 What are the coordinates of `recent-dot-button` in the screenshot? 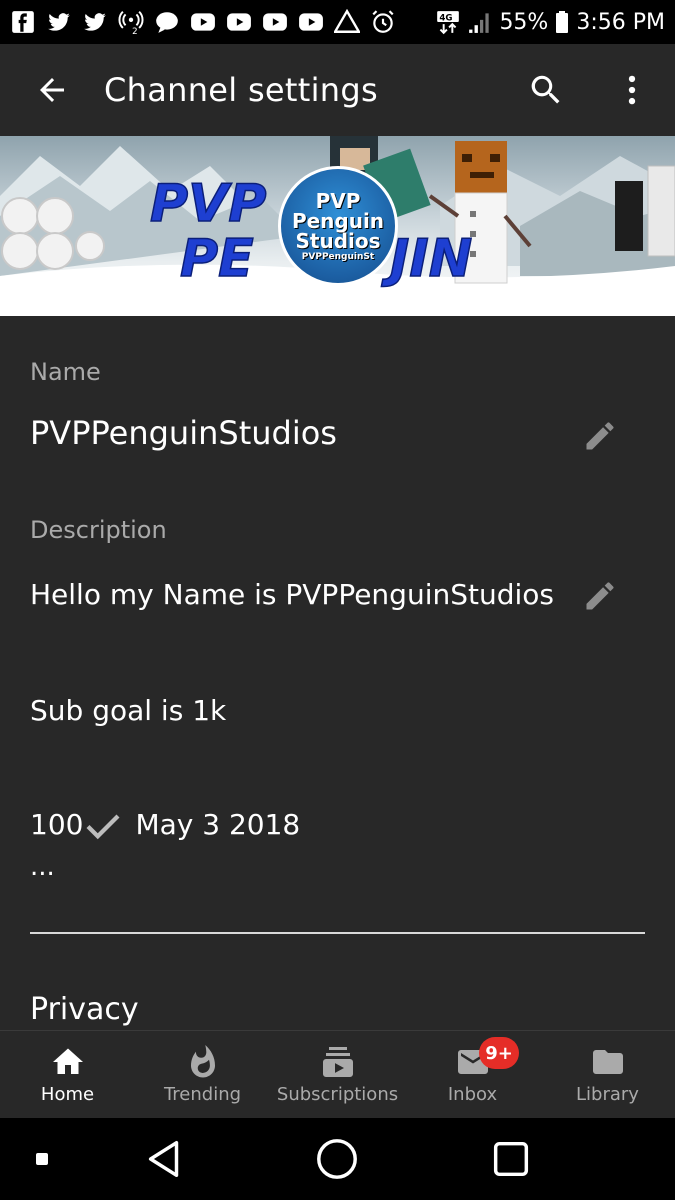 It's located at (42, 1159).